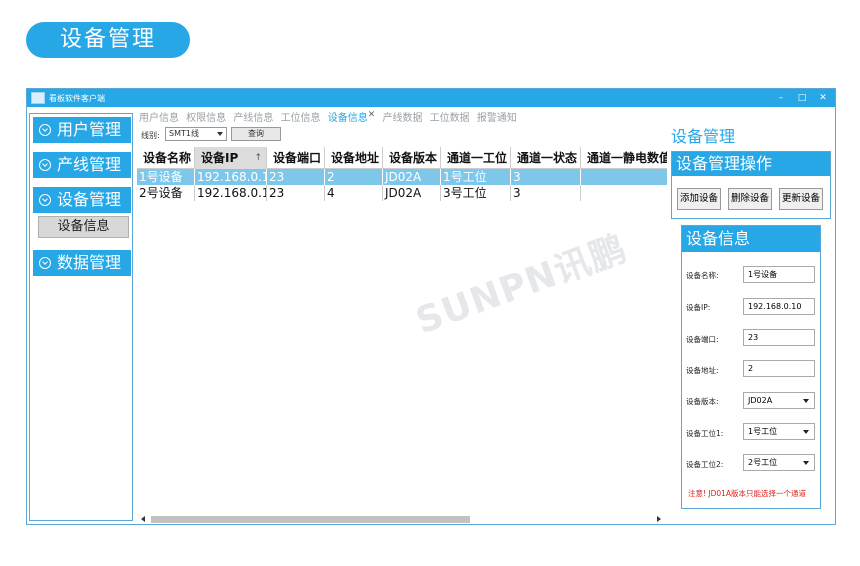  What do you see at coordinates (702, 401) in the screenshot?
I see `field-label: 设备版本:` at bounding box center [702, 401].